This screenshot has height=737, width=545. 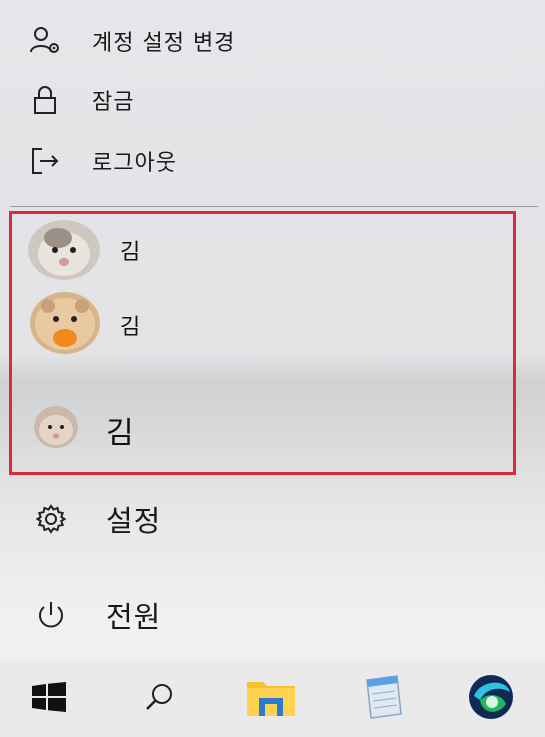 I want to click on taskbar, so click(x=272, y=699).